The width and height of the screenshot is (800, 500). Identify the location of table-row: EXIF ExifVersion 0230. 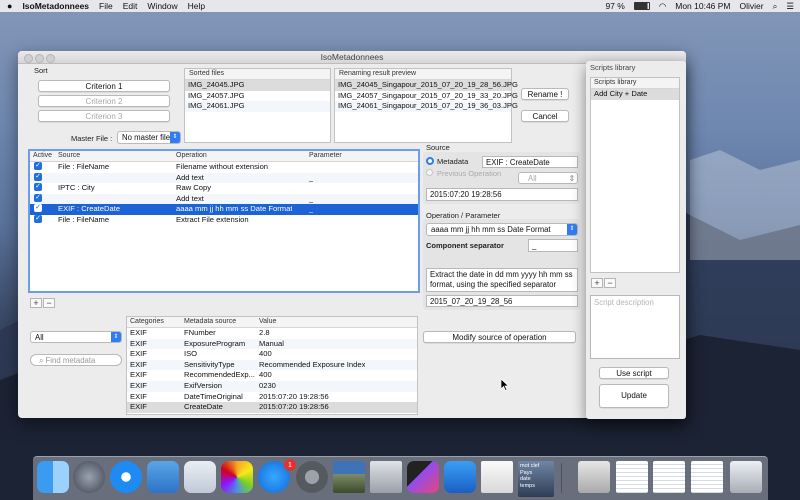
(272, 386).